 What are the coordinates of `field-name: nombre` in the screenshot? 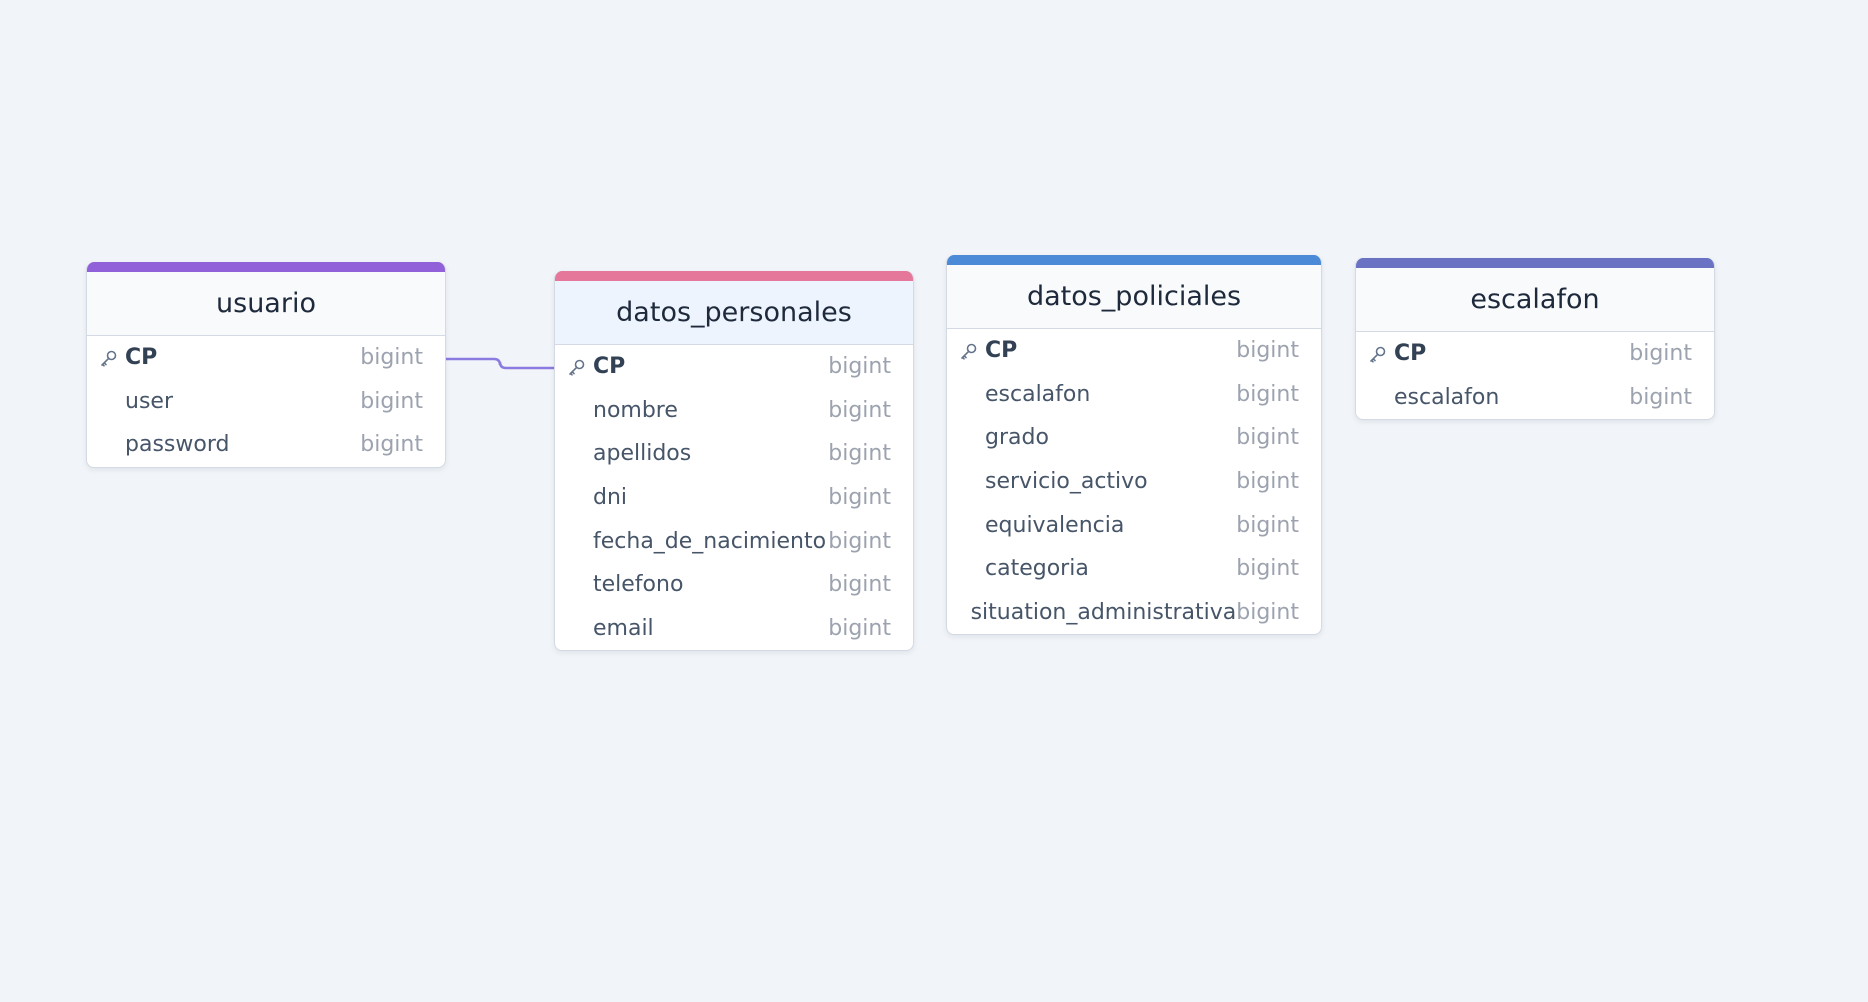 It's located at (635, 410).